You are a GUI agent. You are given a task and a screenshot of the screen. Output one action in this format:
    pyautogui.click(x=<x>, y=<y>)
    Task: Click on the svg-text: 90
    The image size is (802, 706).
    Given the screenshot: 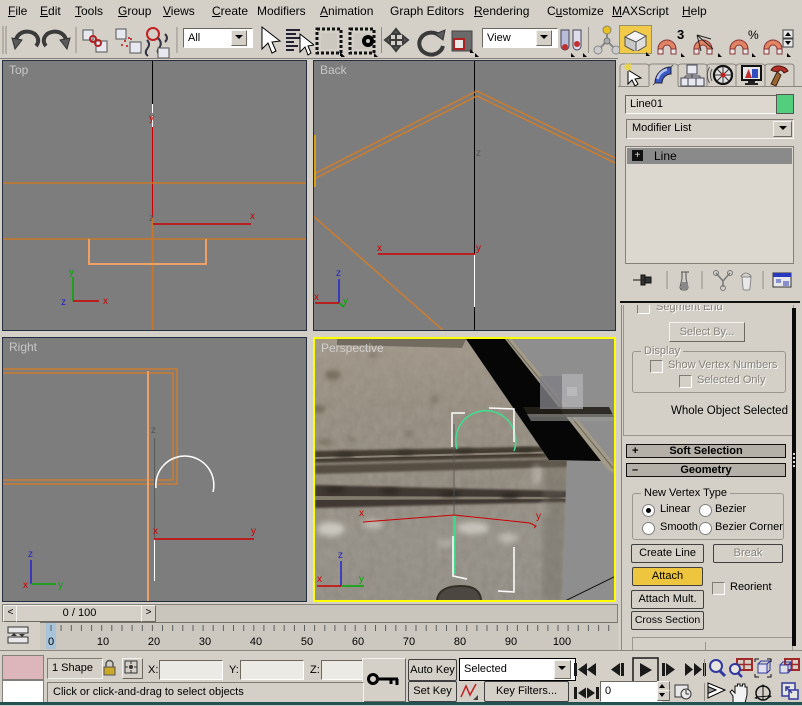 What is the action you would take?
    pyautogui.click(x=511, y=642)
    